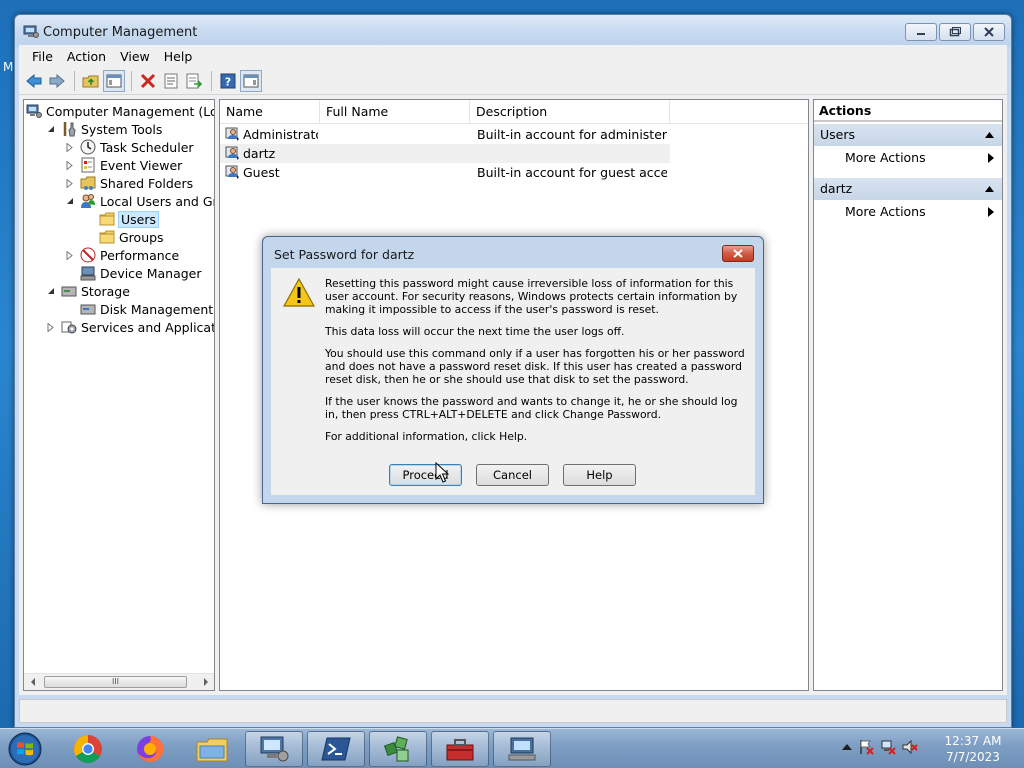  I want to click on tree-item-task-scheduler: Task Scheduler, so click(129, 147).